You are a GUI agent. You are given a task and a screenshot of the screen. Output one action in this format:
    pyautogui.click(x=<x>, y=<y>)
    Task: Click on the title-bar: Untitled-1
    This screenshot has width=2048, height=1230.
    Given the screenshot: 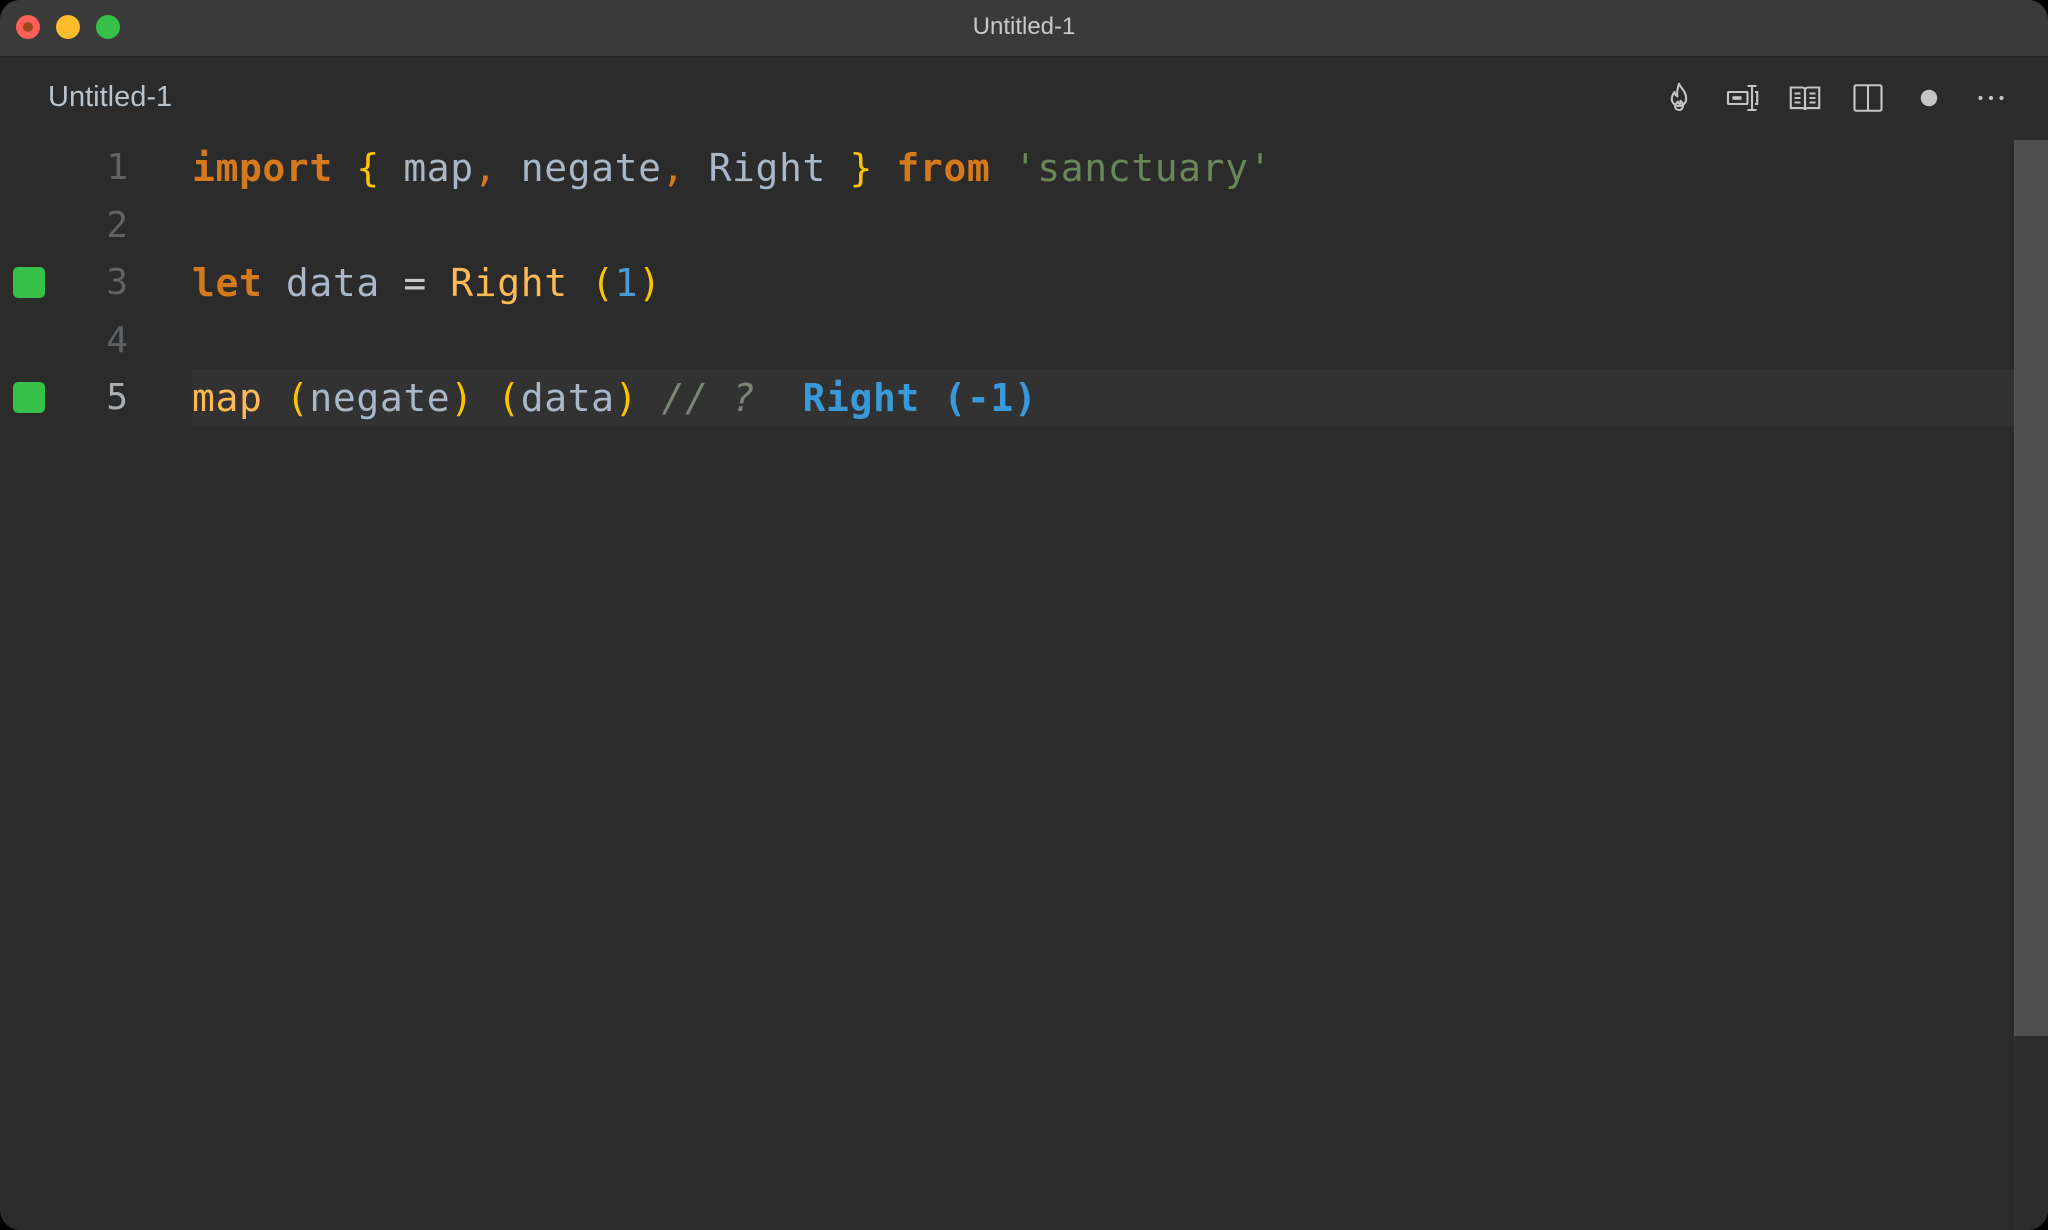 What is the action you would take?
    pyautogui.click(x=1024, y=28)
    